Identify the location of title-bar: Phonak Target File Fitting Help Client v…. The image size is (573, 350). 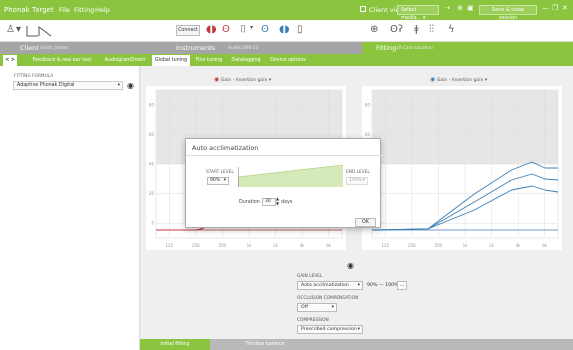
(286, 10).